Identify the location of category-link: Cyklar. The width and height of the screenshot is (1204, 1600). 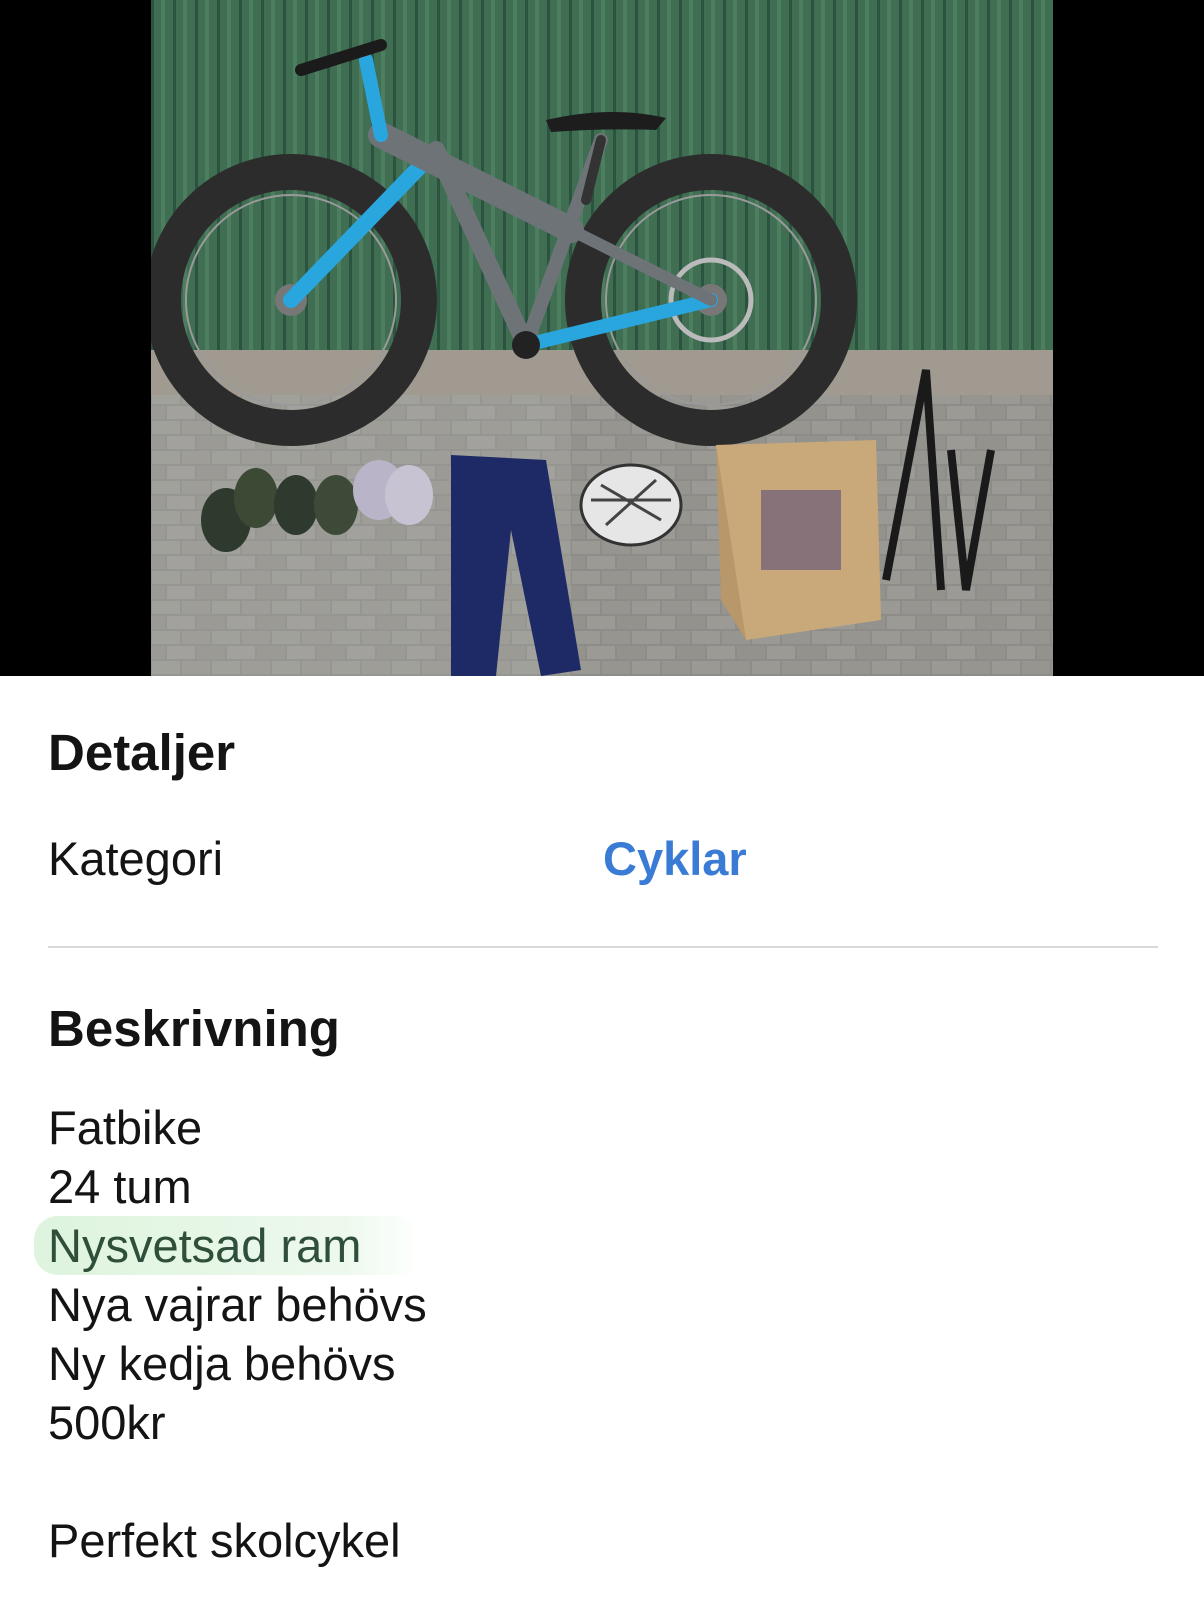
(675, 858).